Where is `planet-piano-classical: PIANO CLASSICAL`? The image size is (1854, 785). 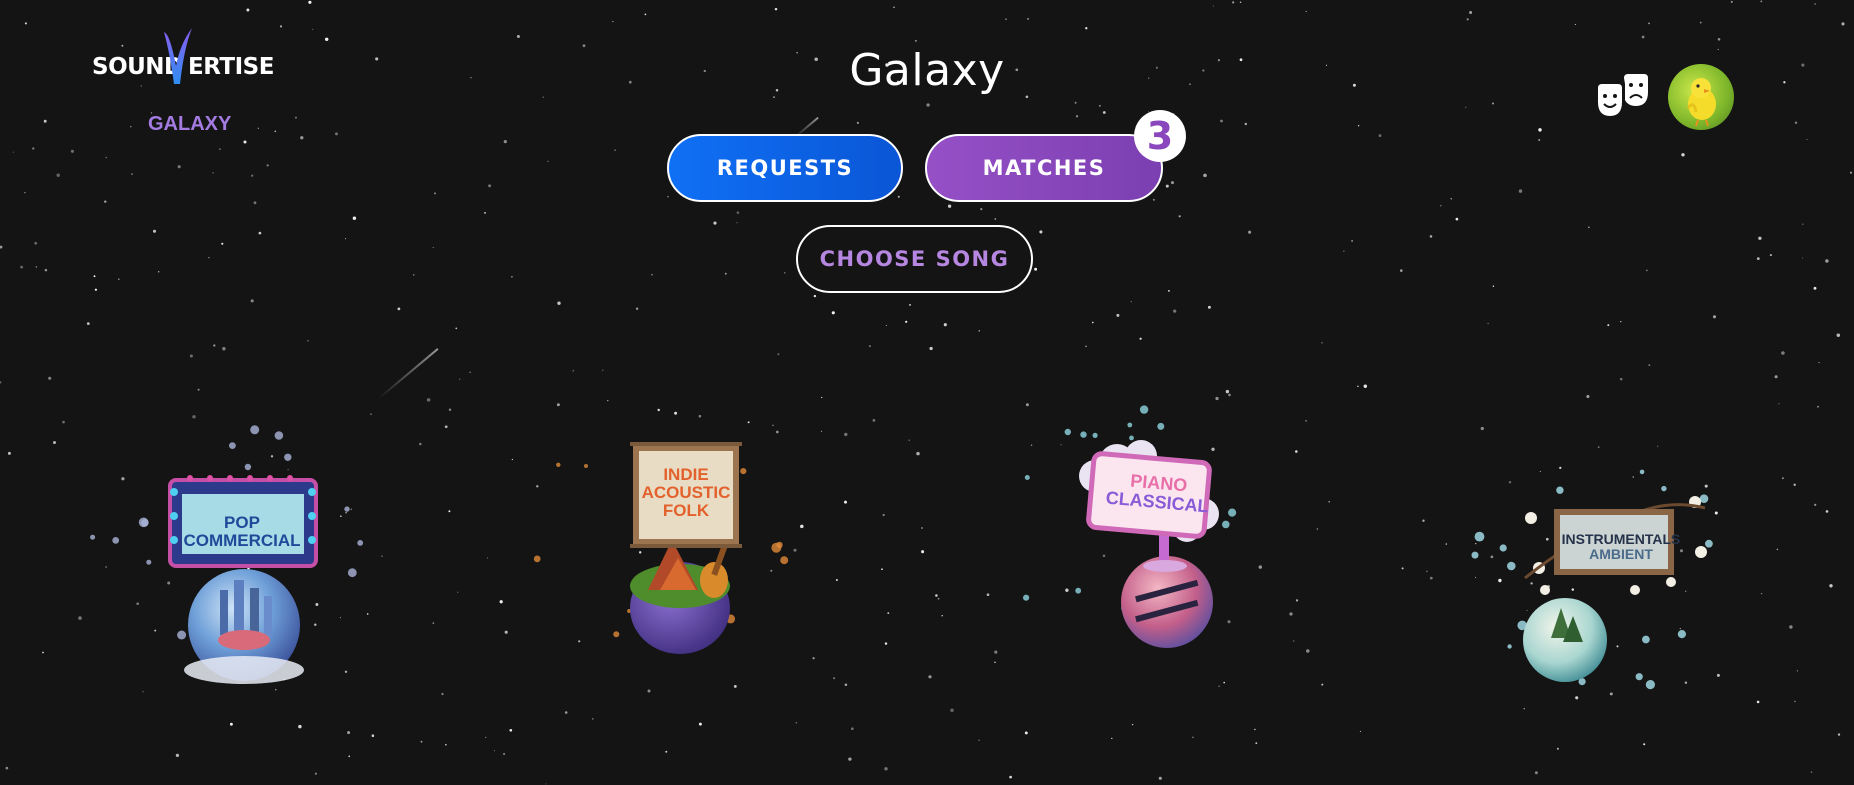 planet-piano-classical: PIANO CLASSICAL is located at coordinates (1145, 562).